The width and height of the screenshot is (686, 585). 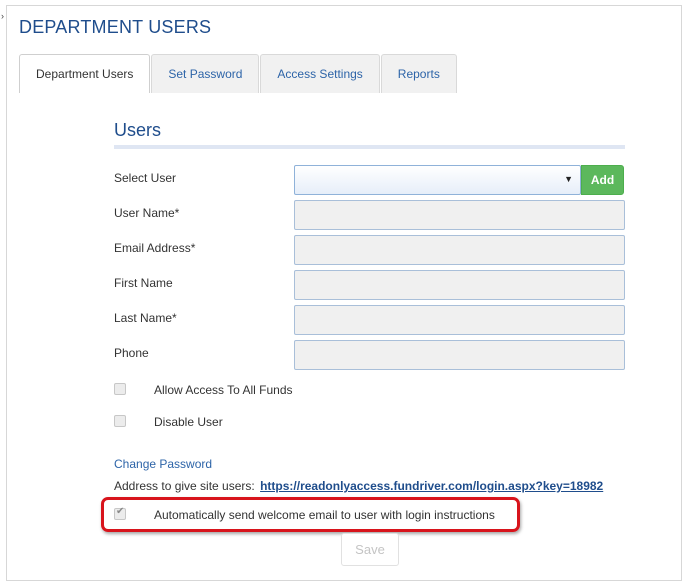 I want to click on select-user-label: Select User, so click(x=145, y=178).